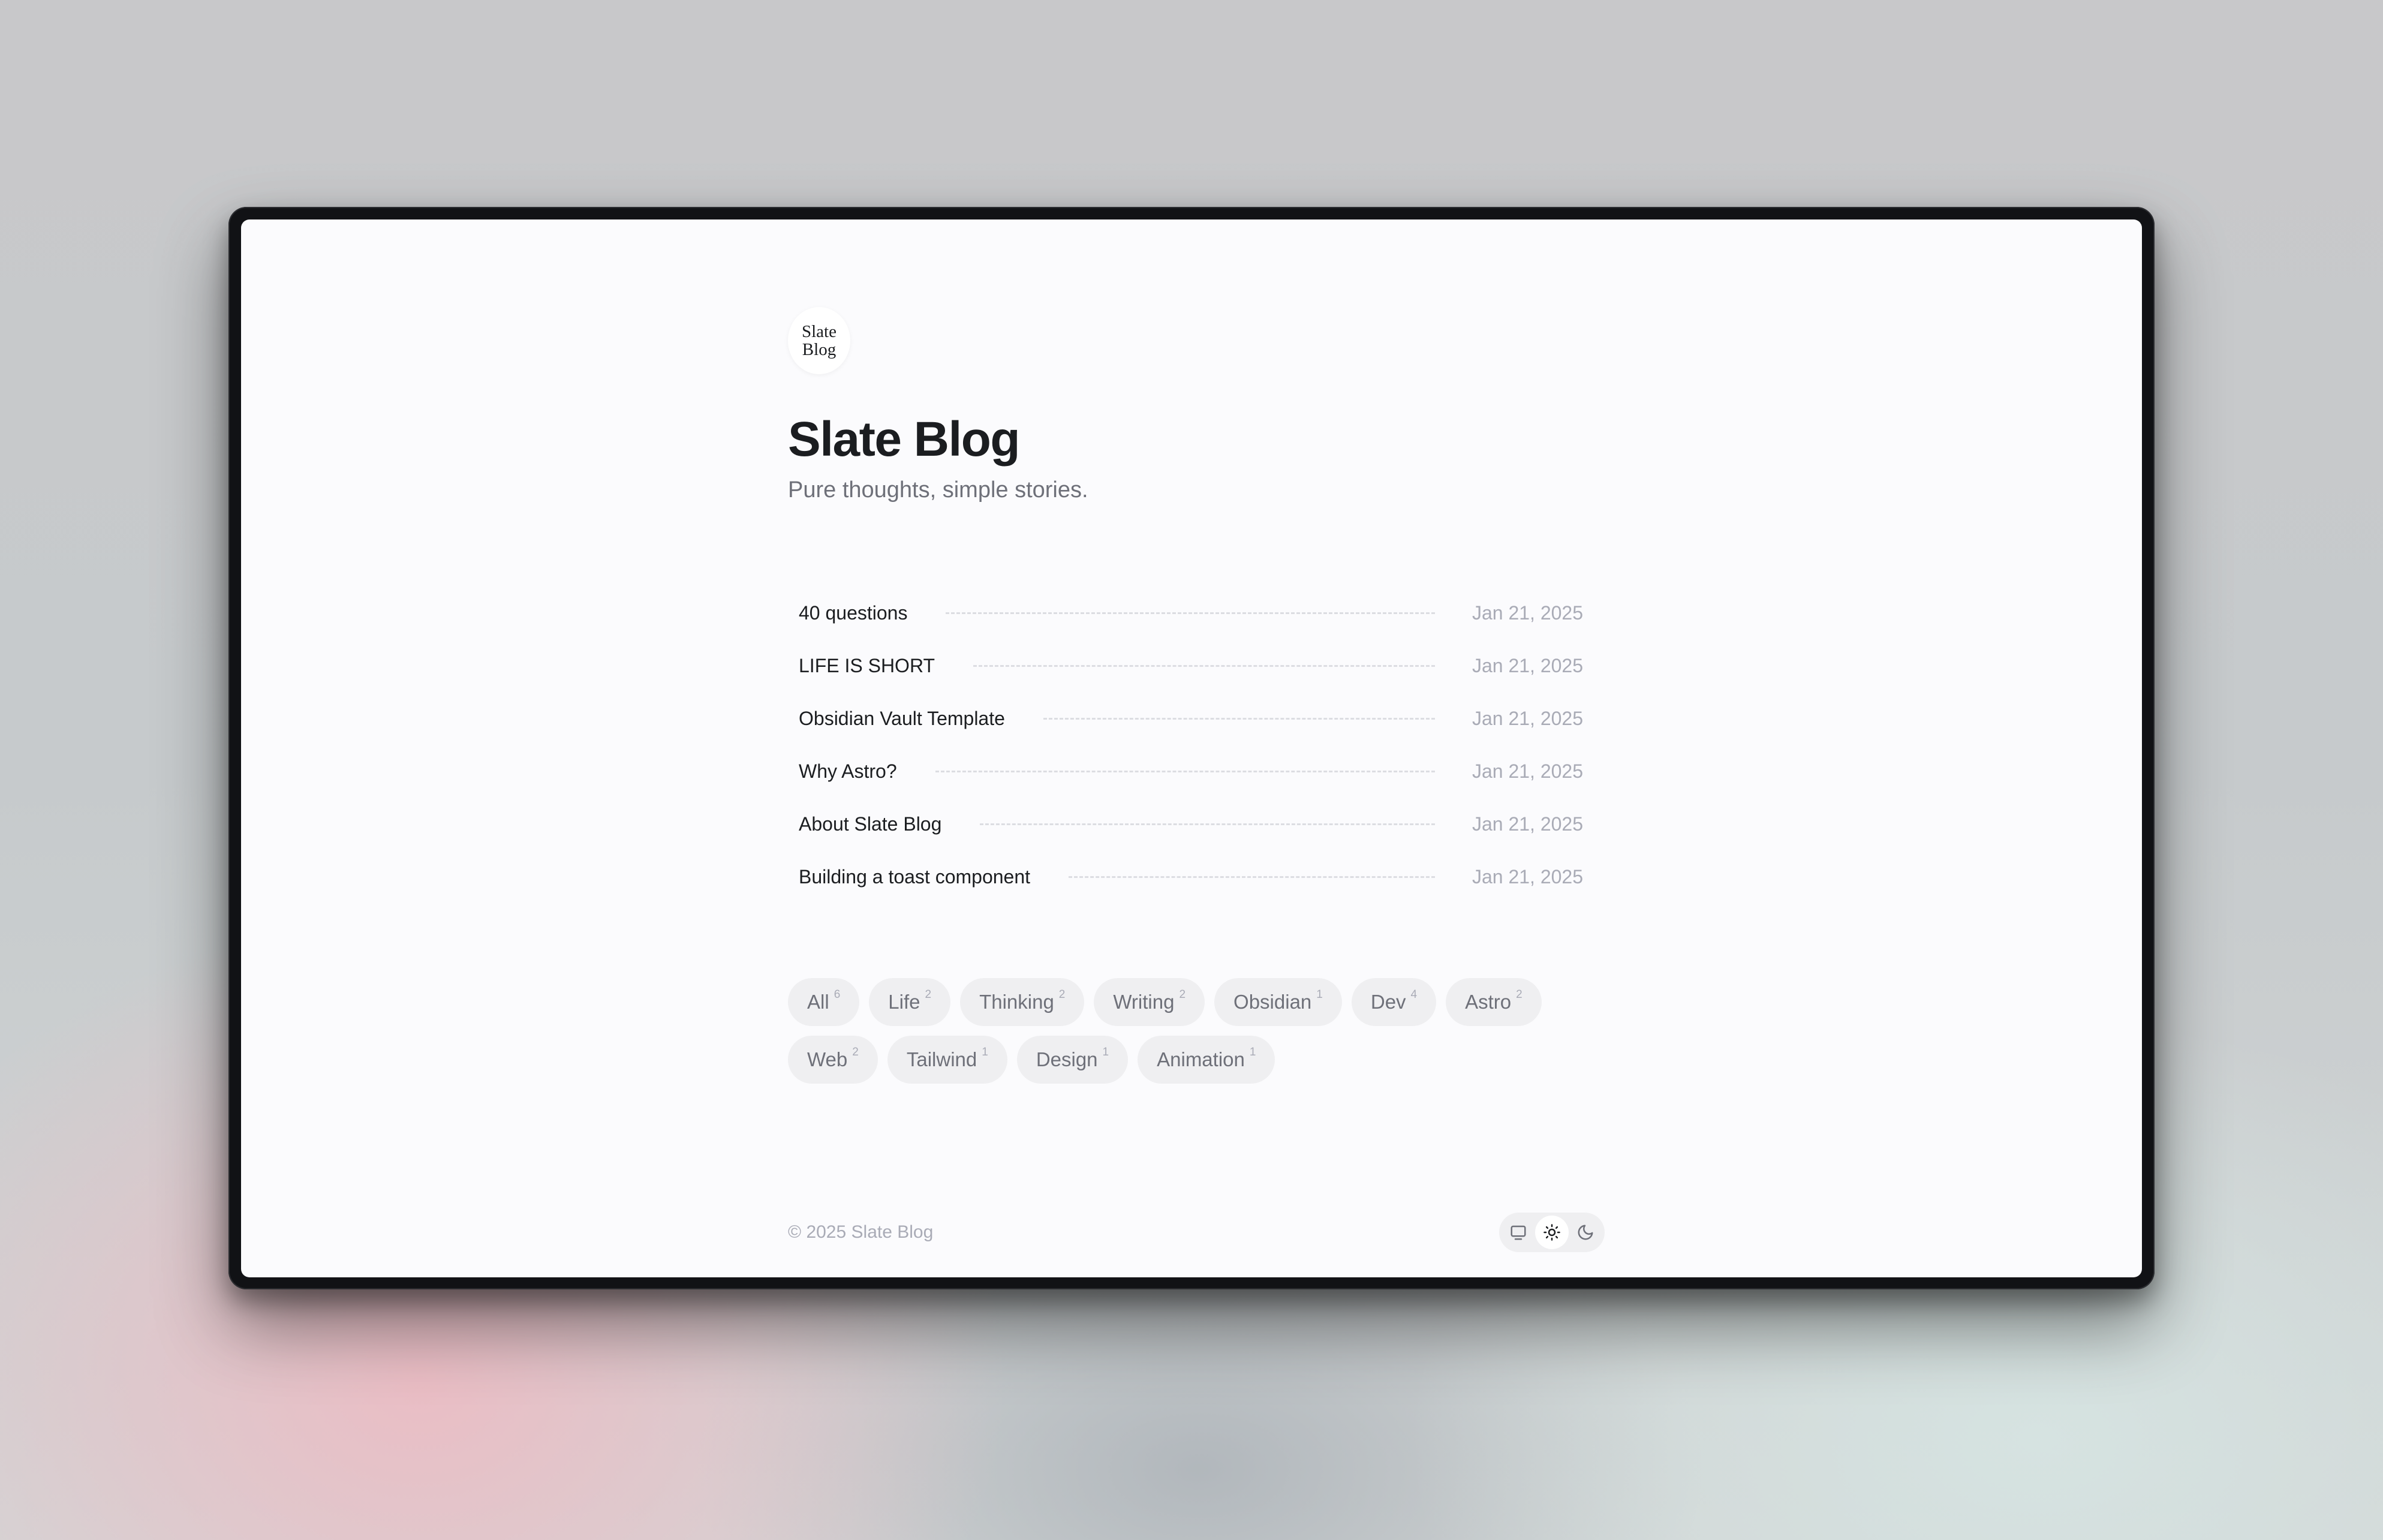 This screenshot has height=1540, width=2383. Describe the element at coordinates (818, 1002) in the screenshot. I see `tag-name: All` at that location.